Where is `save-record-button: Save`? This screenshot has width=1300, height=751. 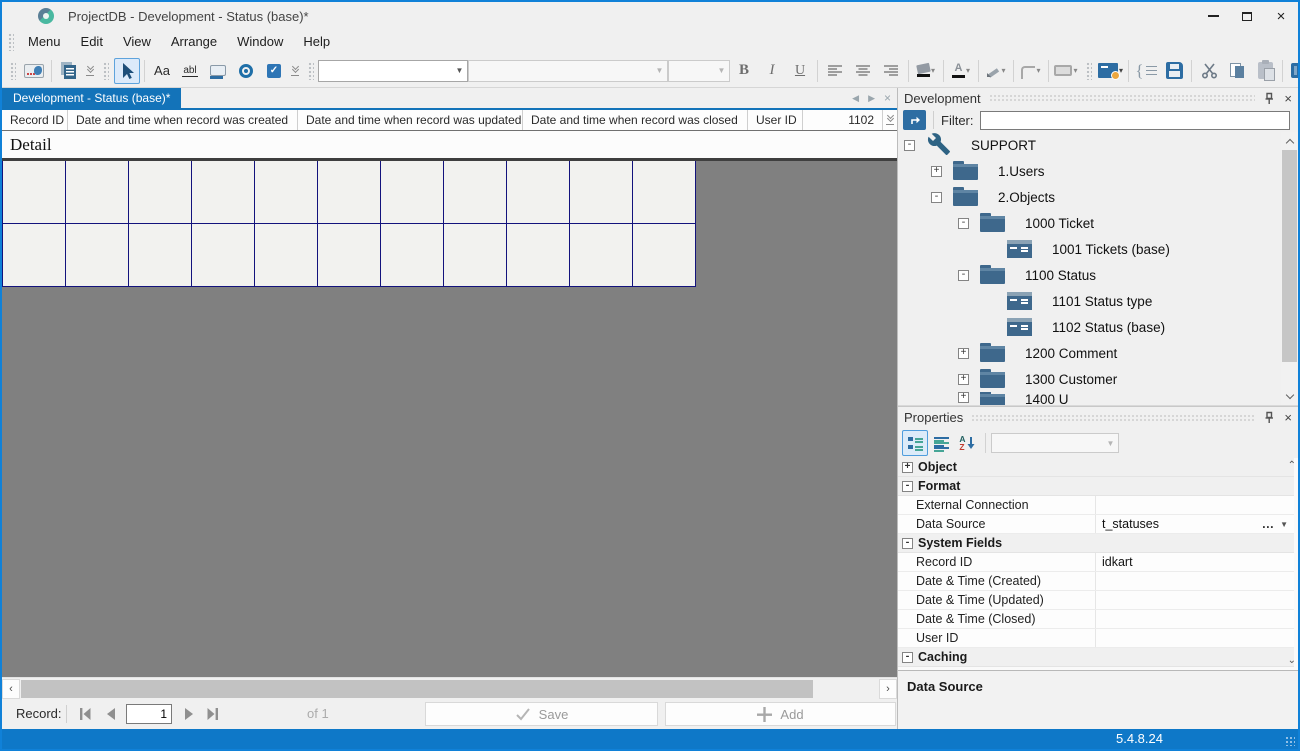
save-record-button: Save is located at coordinates (541, 714).